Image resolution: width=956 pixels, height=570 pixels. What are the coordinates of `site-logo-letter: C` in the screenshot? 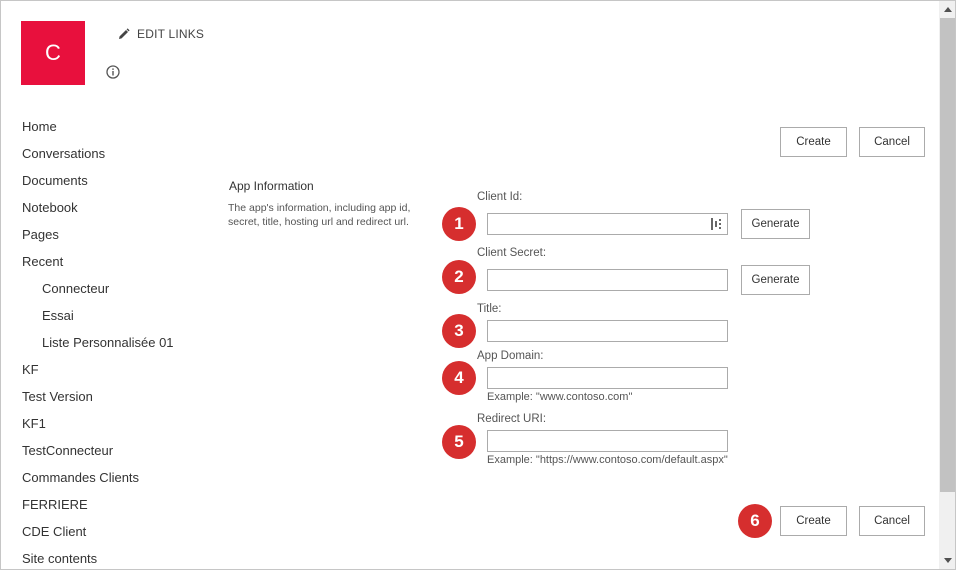 It's located at (53, 52).